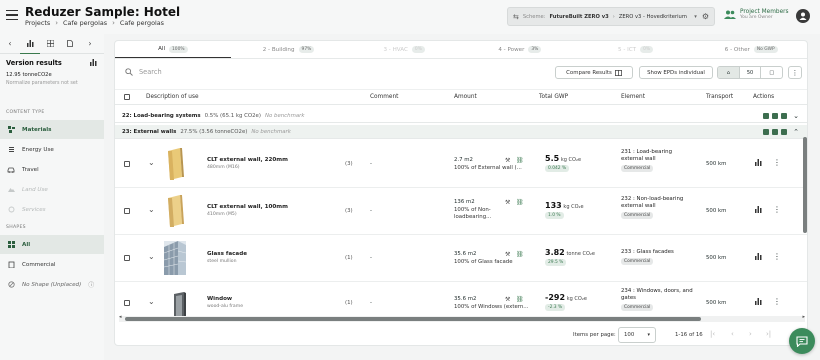 The width and height of the screenshot is (820, 360). Describe the element at coordinates (732, 334) in the screenshot. I see `prev-page-icon: ‹` at that location.